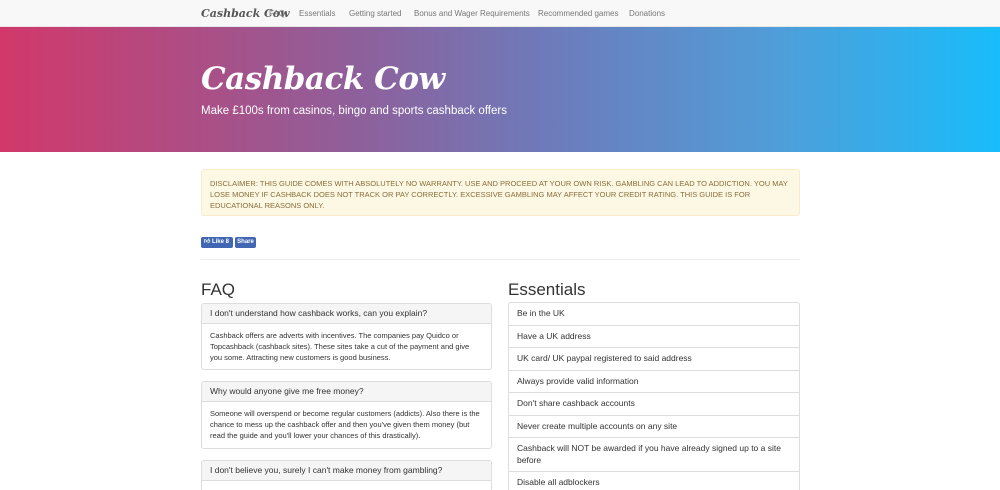  What do you see at coordinates (346, 392) in the screenshot?
I see `faq-question: Why would anyone give me free money?` at bounding box center [346, 392].